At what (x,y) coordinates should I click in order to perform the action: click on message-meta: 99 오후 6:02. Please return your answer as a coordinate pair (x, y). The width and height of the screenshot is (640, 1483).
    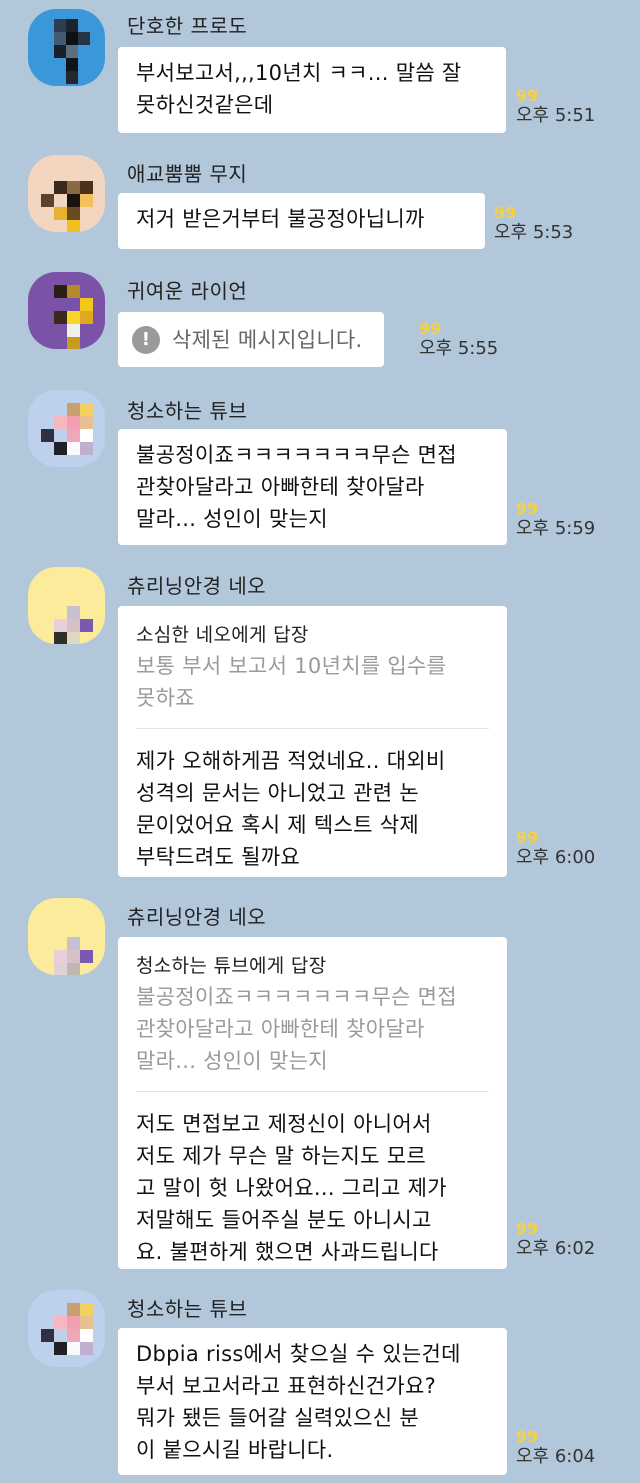
    Looking at the image, I should click on (555, 1240).